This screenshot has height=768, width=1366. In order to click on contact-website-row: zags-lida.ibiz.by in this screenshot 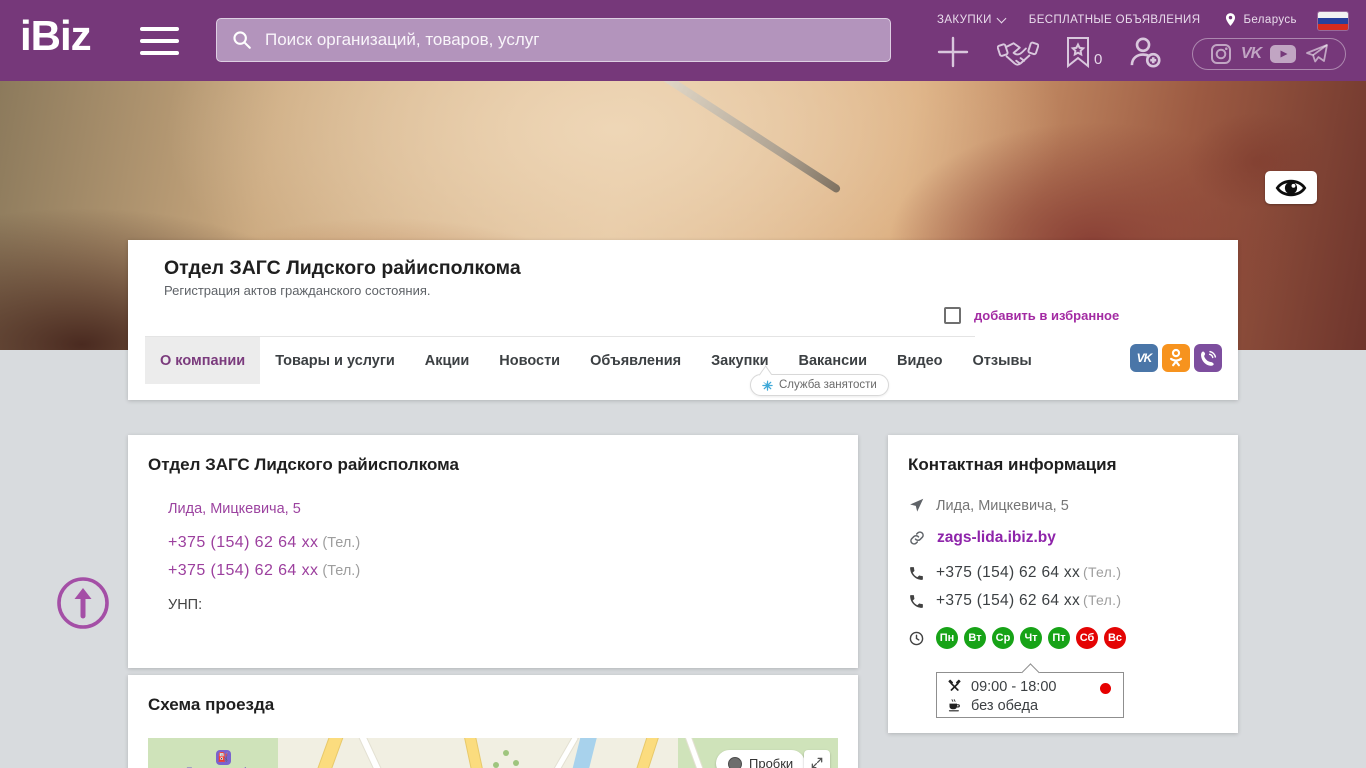, I will do `click(982, 538)`.